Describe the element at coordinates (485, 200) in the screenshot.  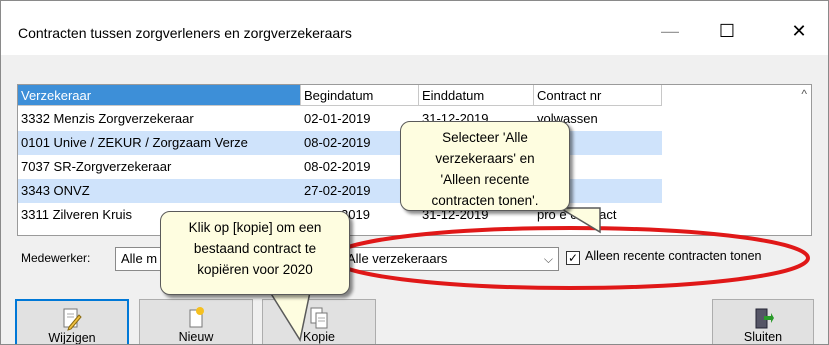
I see `callout-top-line: contracten tonen'.` at that location.